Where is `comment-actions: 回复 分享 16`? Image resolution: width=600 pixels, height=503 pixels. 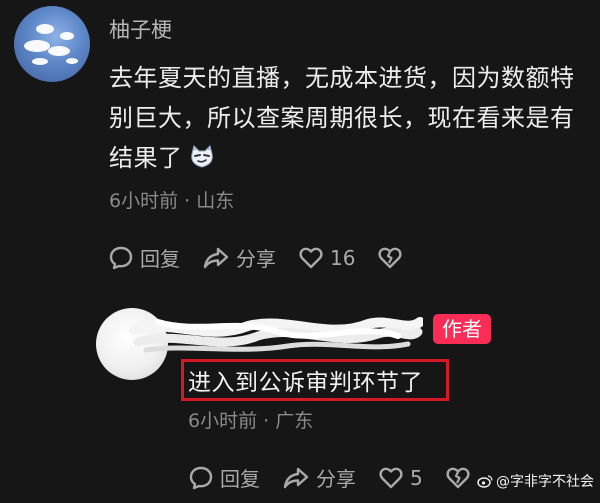
comment-actions: 回复 分享 16 is located at coordinates (269, 257).